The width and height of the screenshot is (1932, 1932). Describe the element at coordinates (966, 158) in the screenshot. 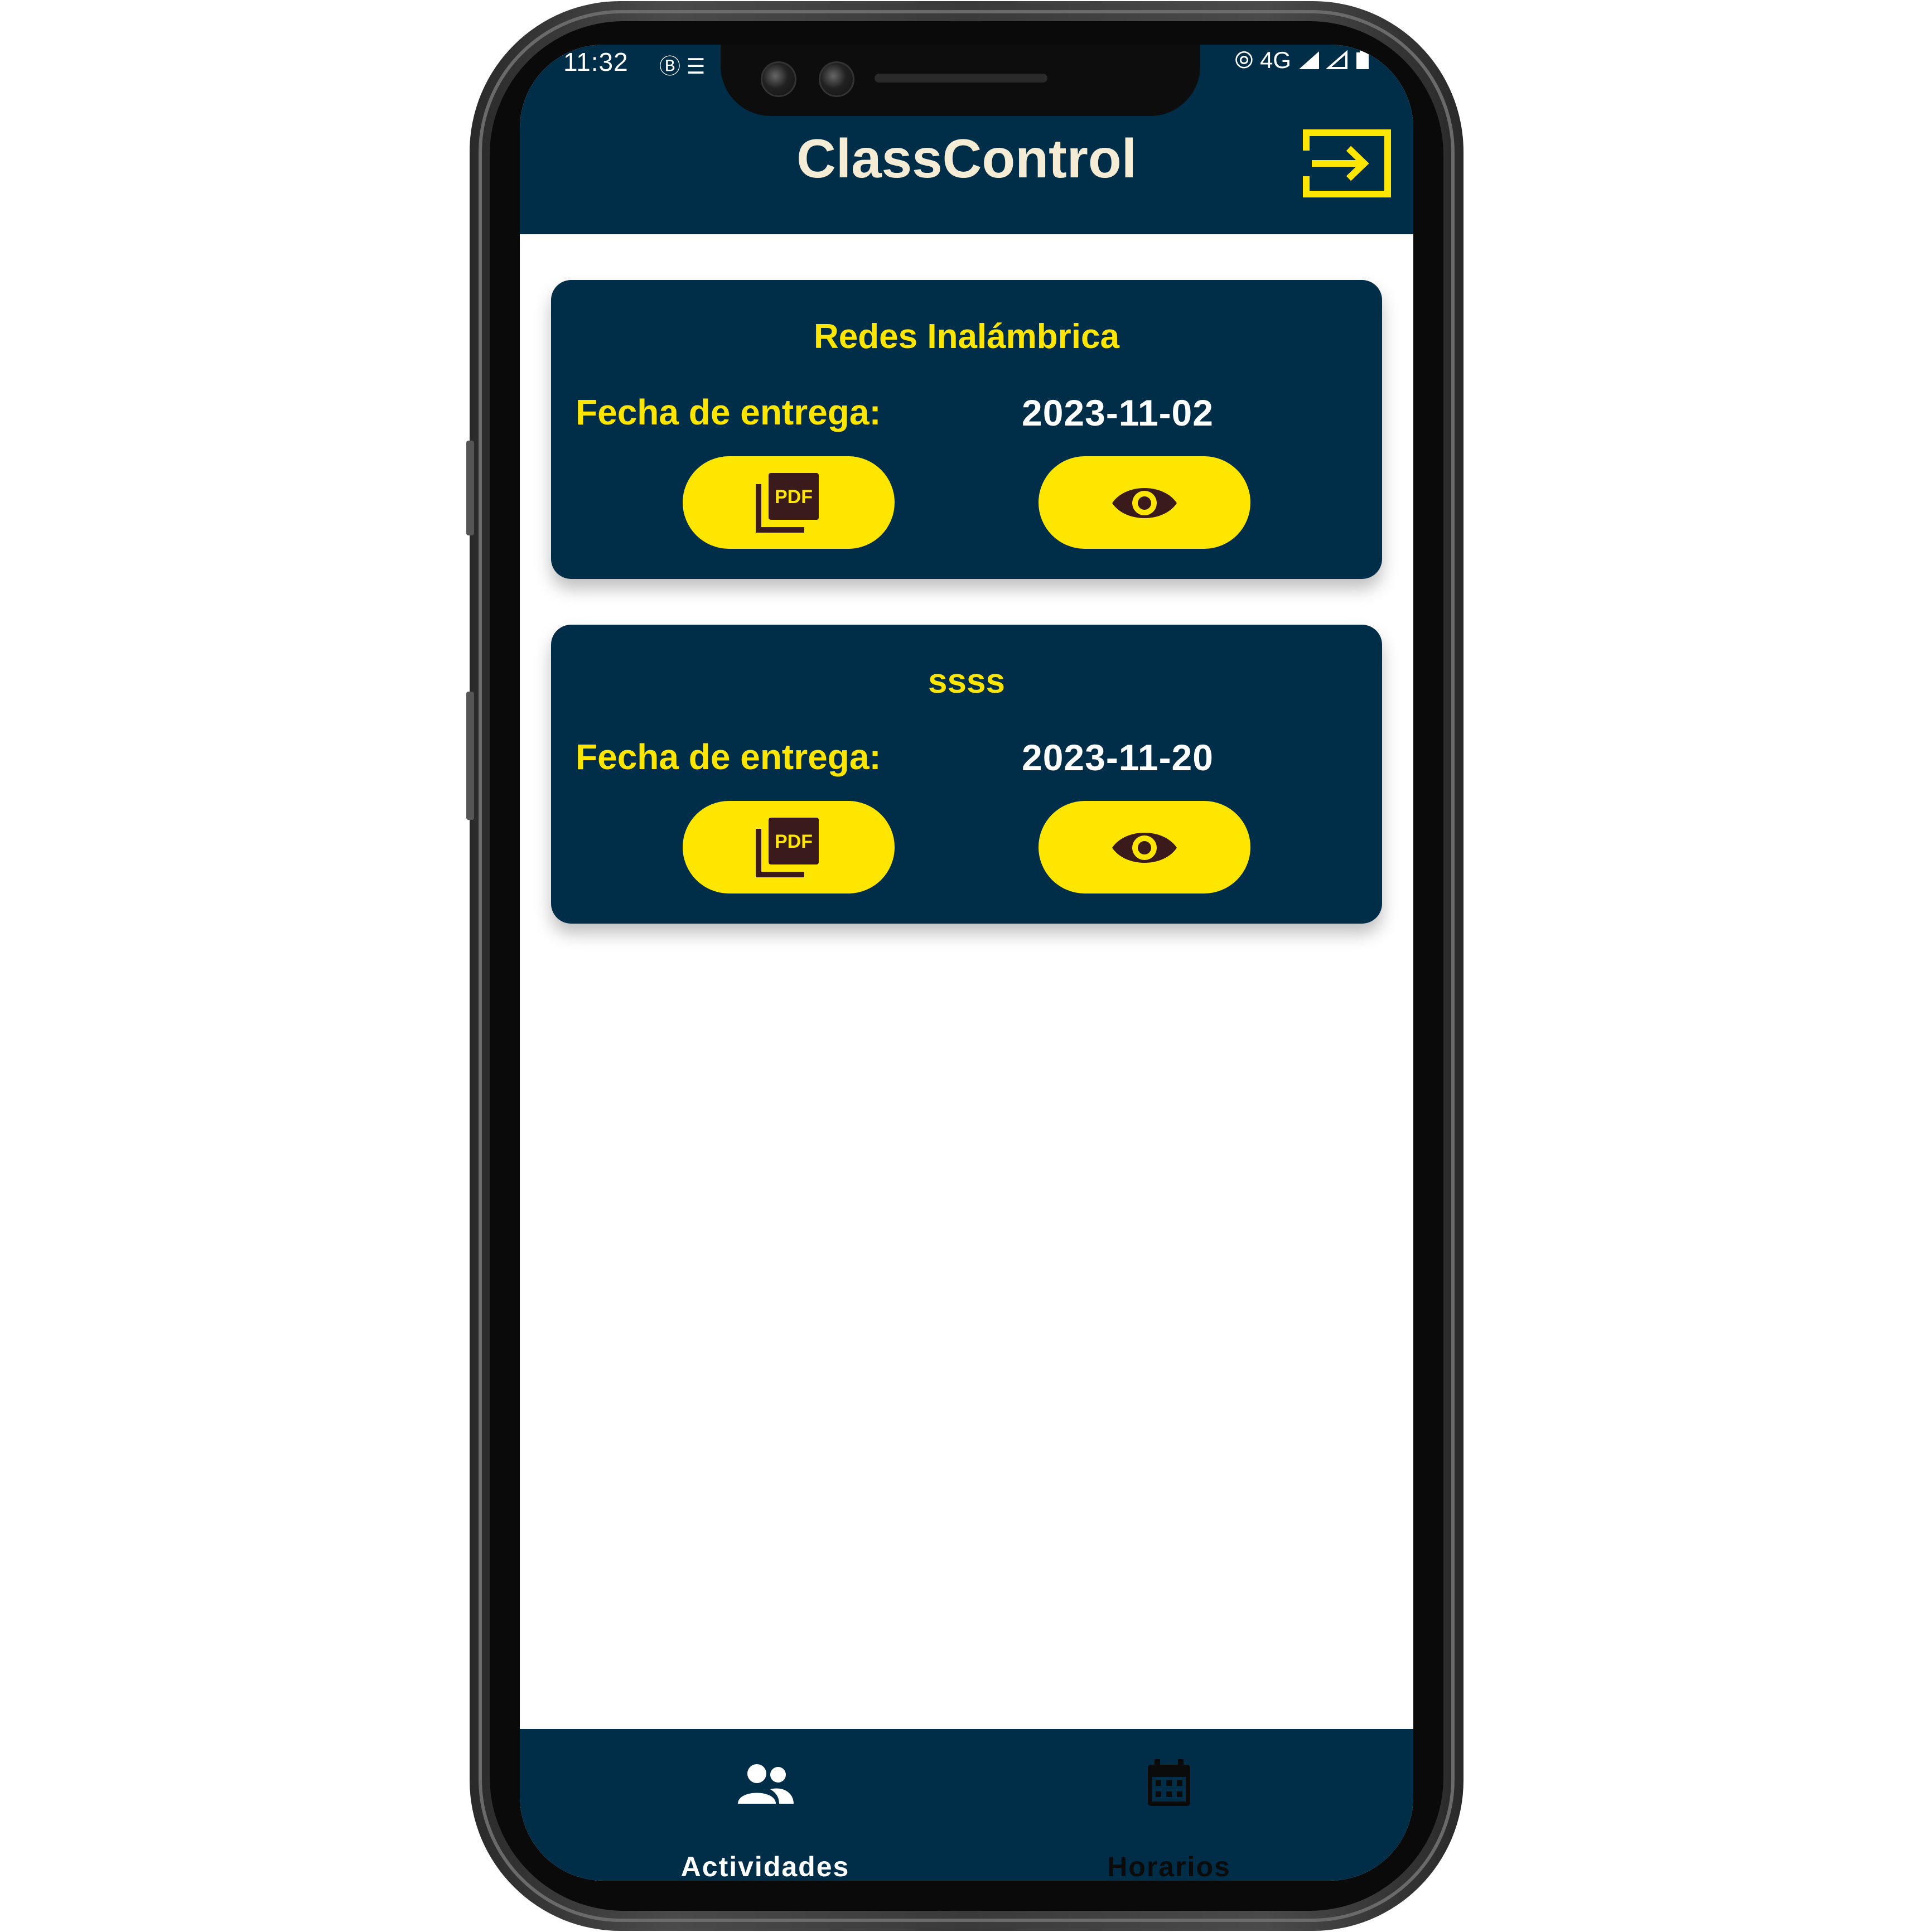

I see `app-title: ClassControl` at that location.